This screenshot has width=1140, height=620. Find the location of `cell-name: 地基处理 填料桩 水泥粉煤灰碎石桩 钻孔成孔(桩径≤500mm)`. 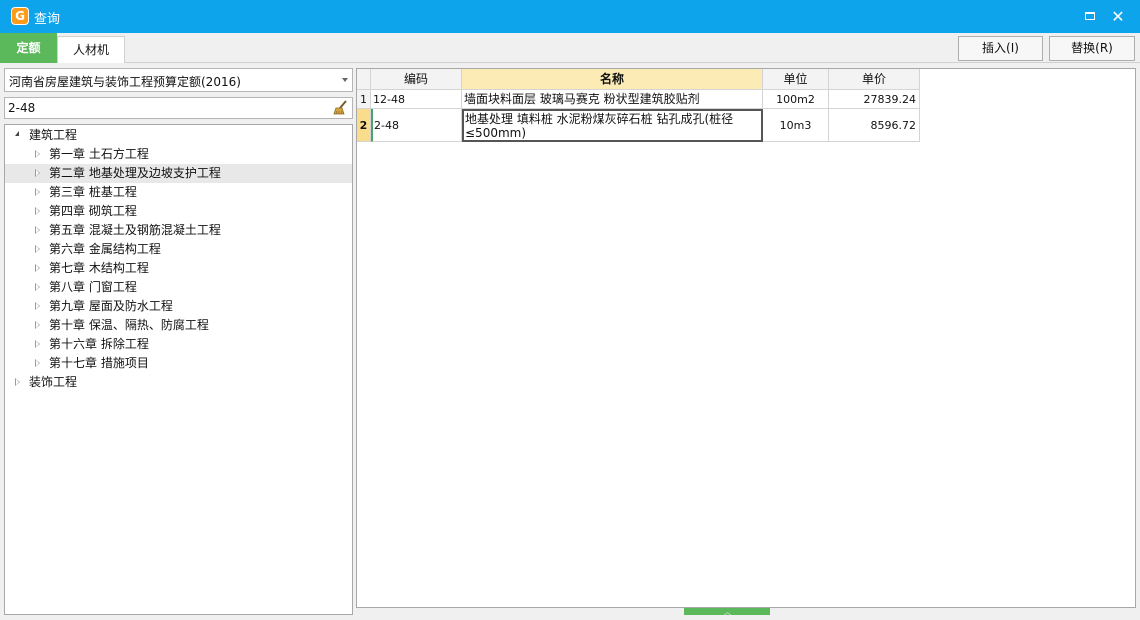

cell-name: 地基处理 填料桩 水泥粉煤灰碎石桩 钻孔成孔(桩径≤500mm) is located at coordinates (612, 125).